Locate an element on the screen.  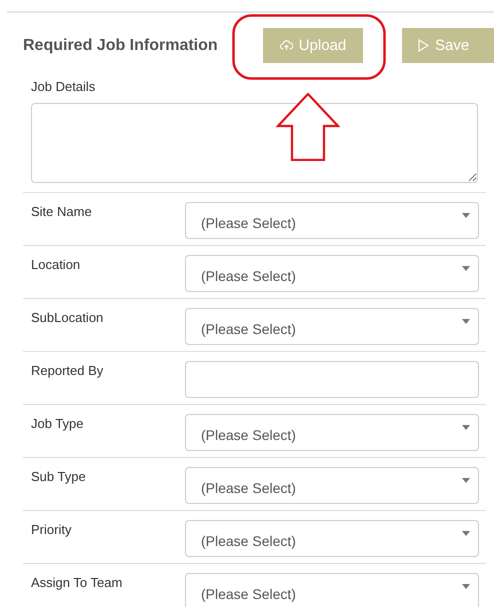
job-details-field is located at coordinates (254, 143).